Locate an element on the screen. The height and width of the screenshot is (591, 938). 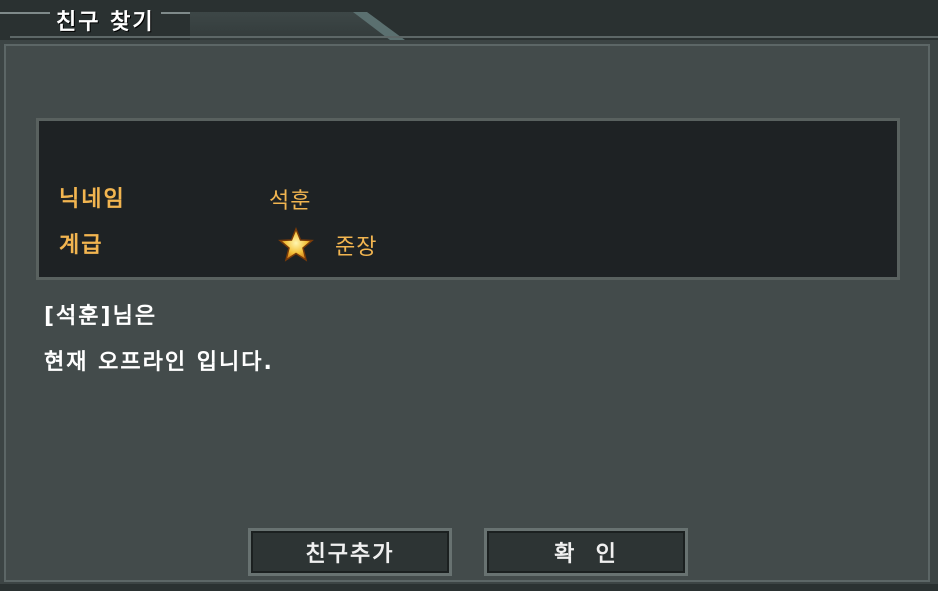
status-message-line1: [석훈]님은 is located at coordinates (101, 316).